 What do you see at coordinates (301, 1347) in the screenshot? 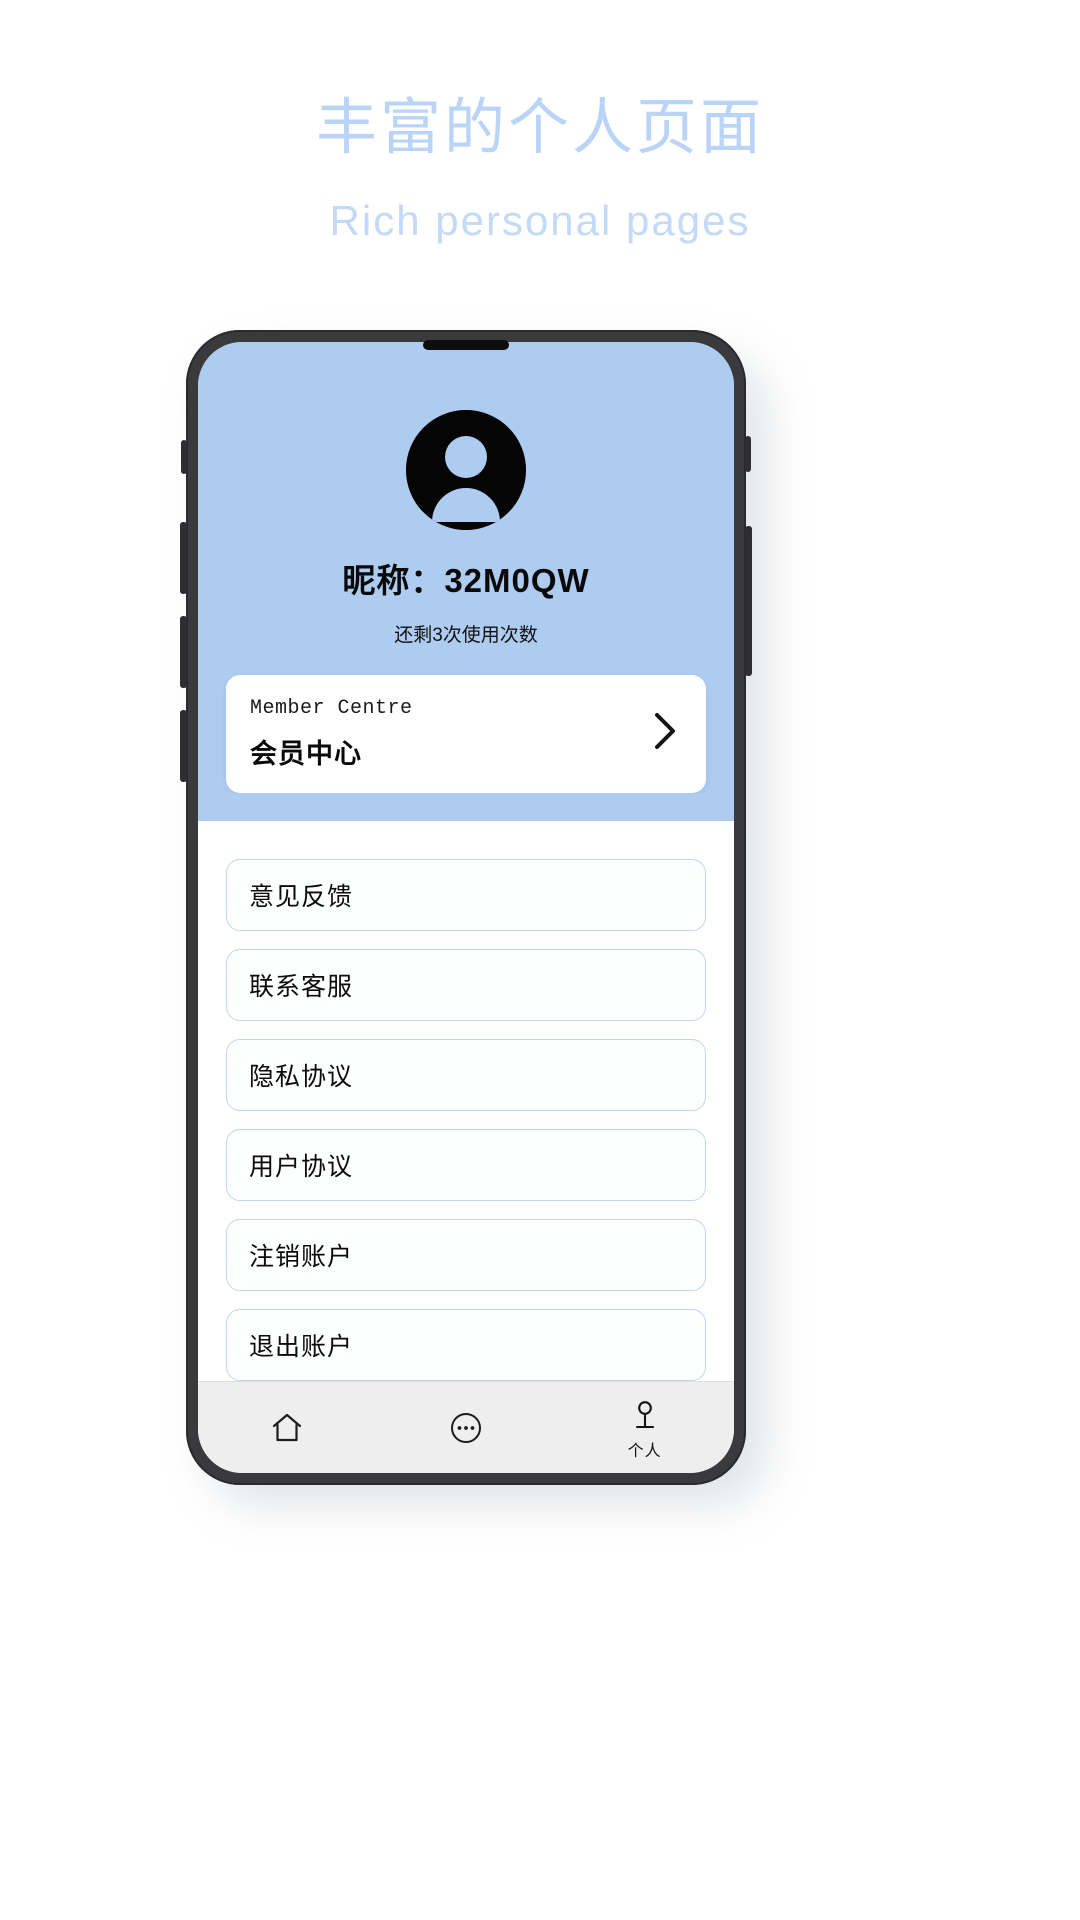
I see `menu-item-label: 退出账户` at bounding box center [301, 1347].